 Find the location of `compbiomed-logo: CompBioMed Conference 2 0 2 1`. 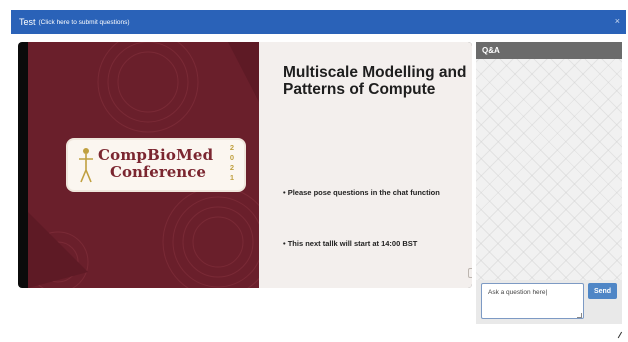

compbiomed-logo: CompBioMed Conference 2 0 2 1 is located at coordinates (156, 165).